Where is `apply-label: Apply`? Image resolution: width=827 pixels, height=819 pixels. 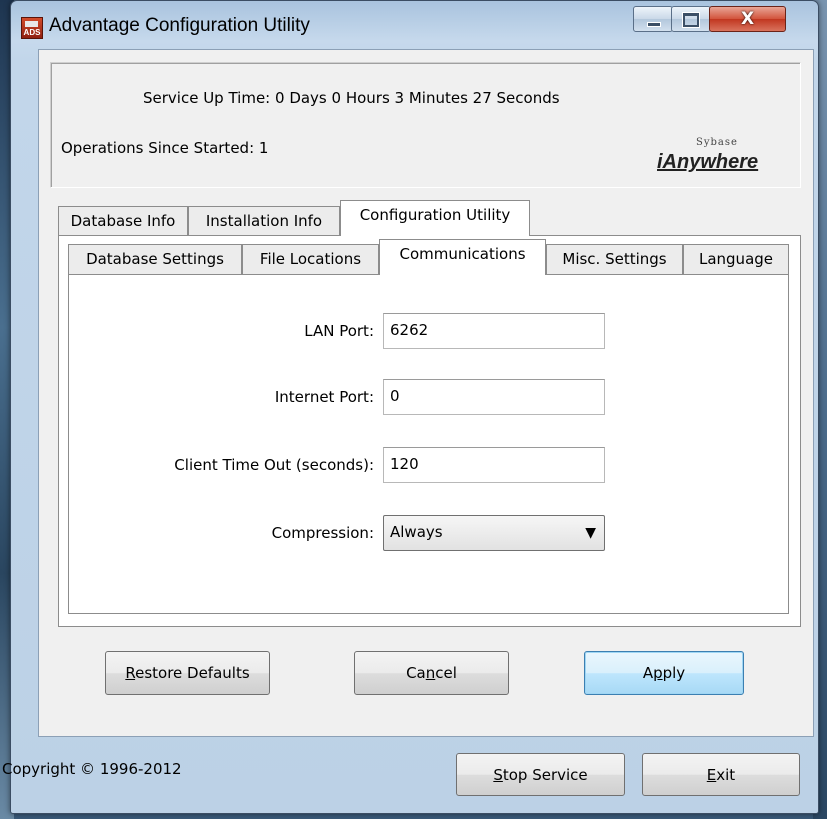 apply-label: Apply is located at coordinates (664, 673).